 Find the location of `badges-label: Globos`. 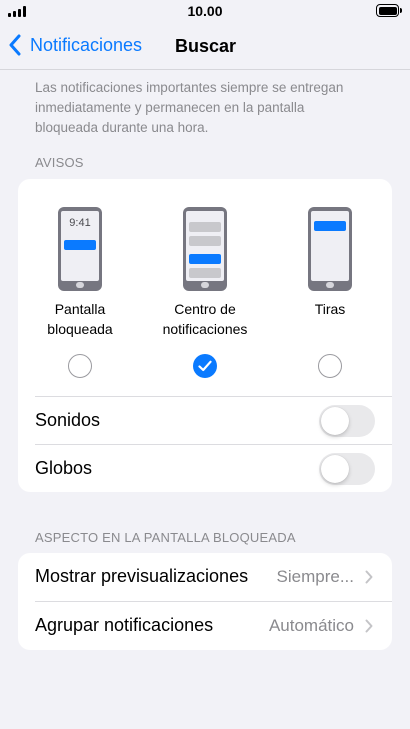

badges-label: Globos is located at coordinates (64, 468).